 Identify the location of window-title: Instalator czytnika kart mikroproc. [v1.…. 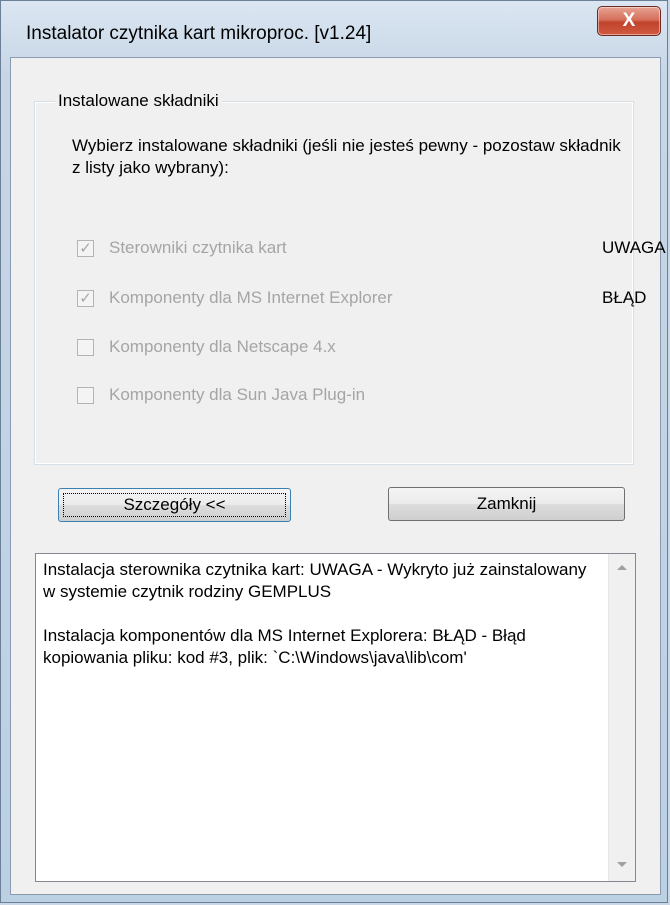
(199, 33).